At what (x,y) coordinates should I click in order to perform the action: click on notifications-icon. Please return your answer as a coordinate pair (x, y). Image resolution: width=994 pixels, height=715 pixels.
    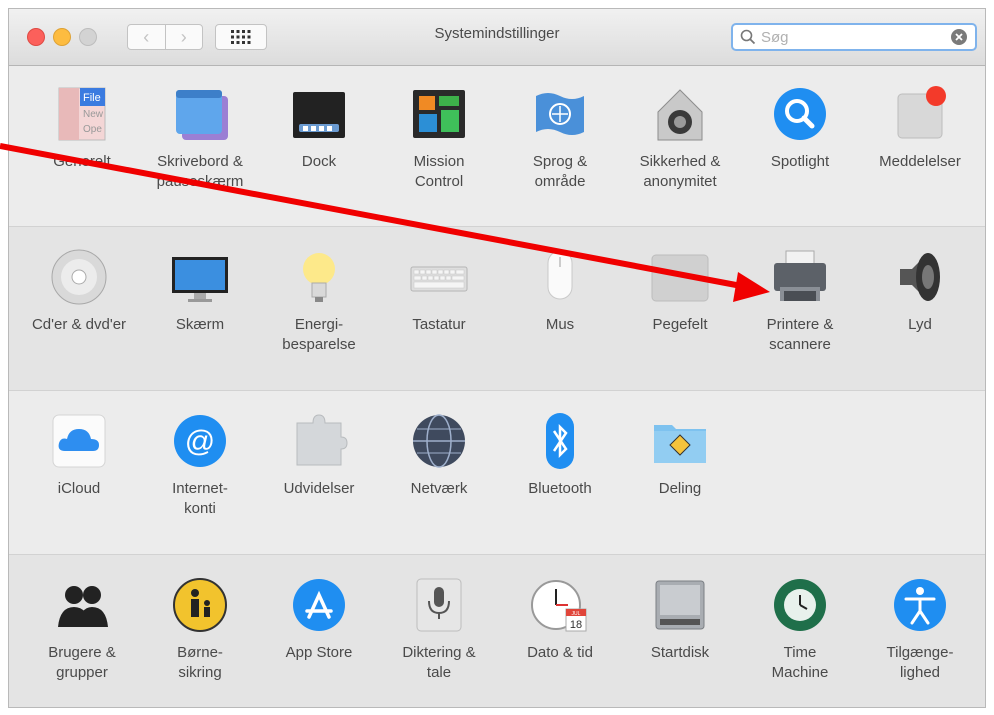
    Looking at the image, I should click on (920, 114).